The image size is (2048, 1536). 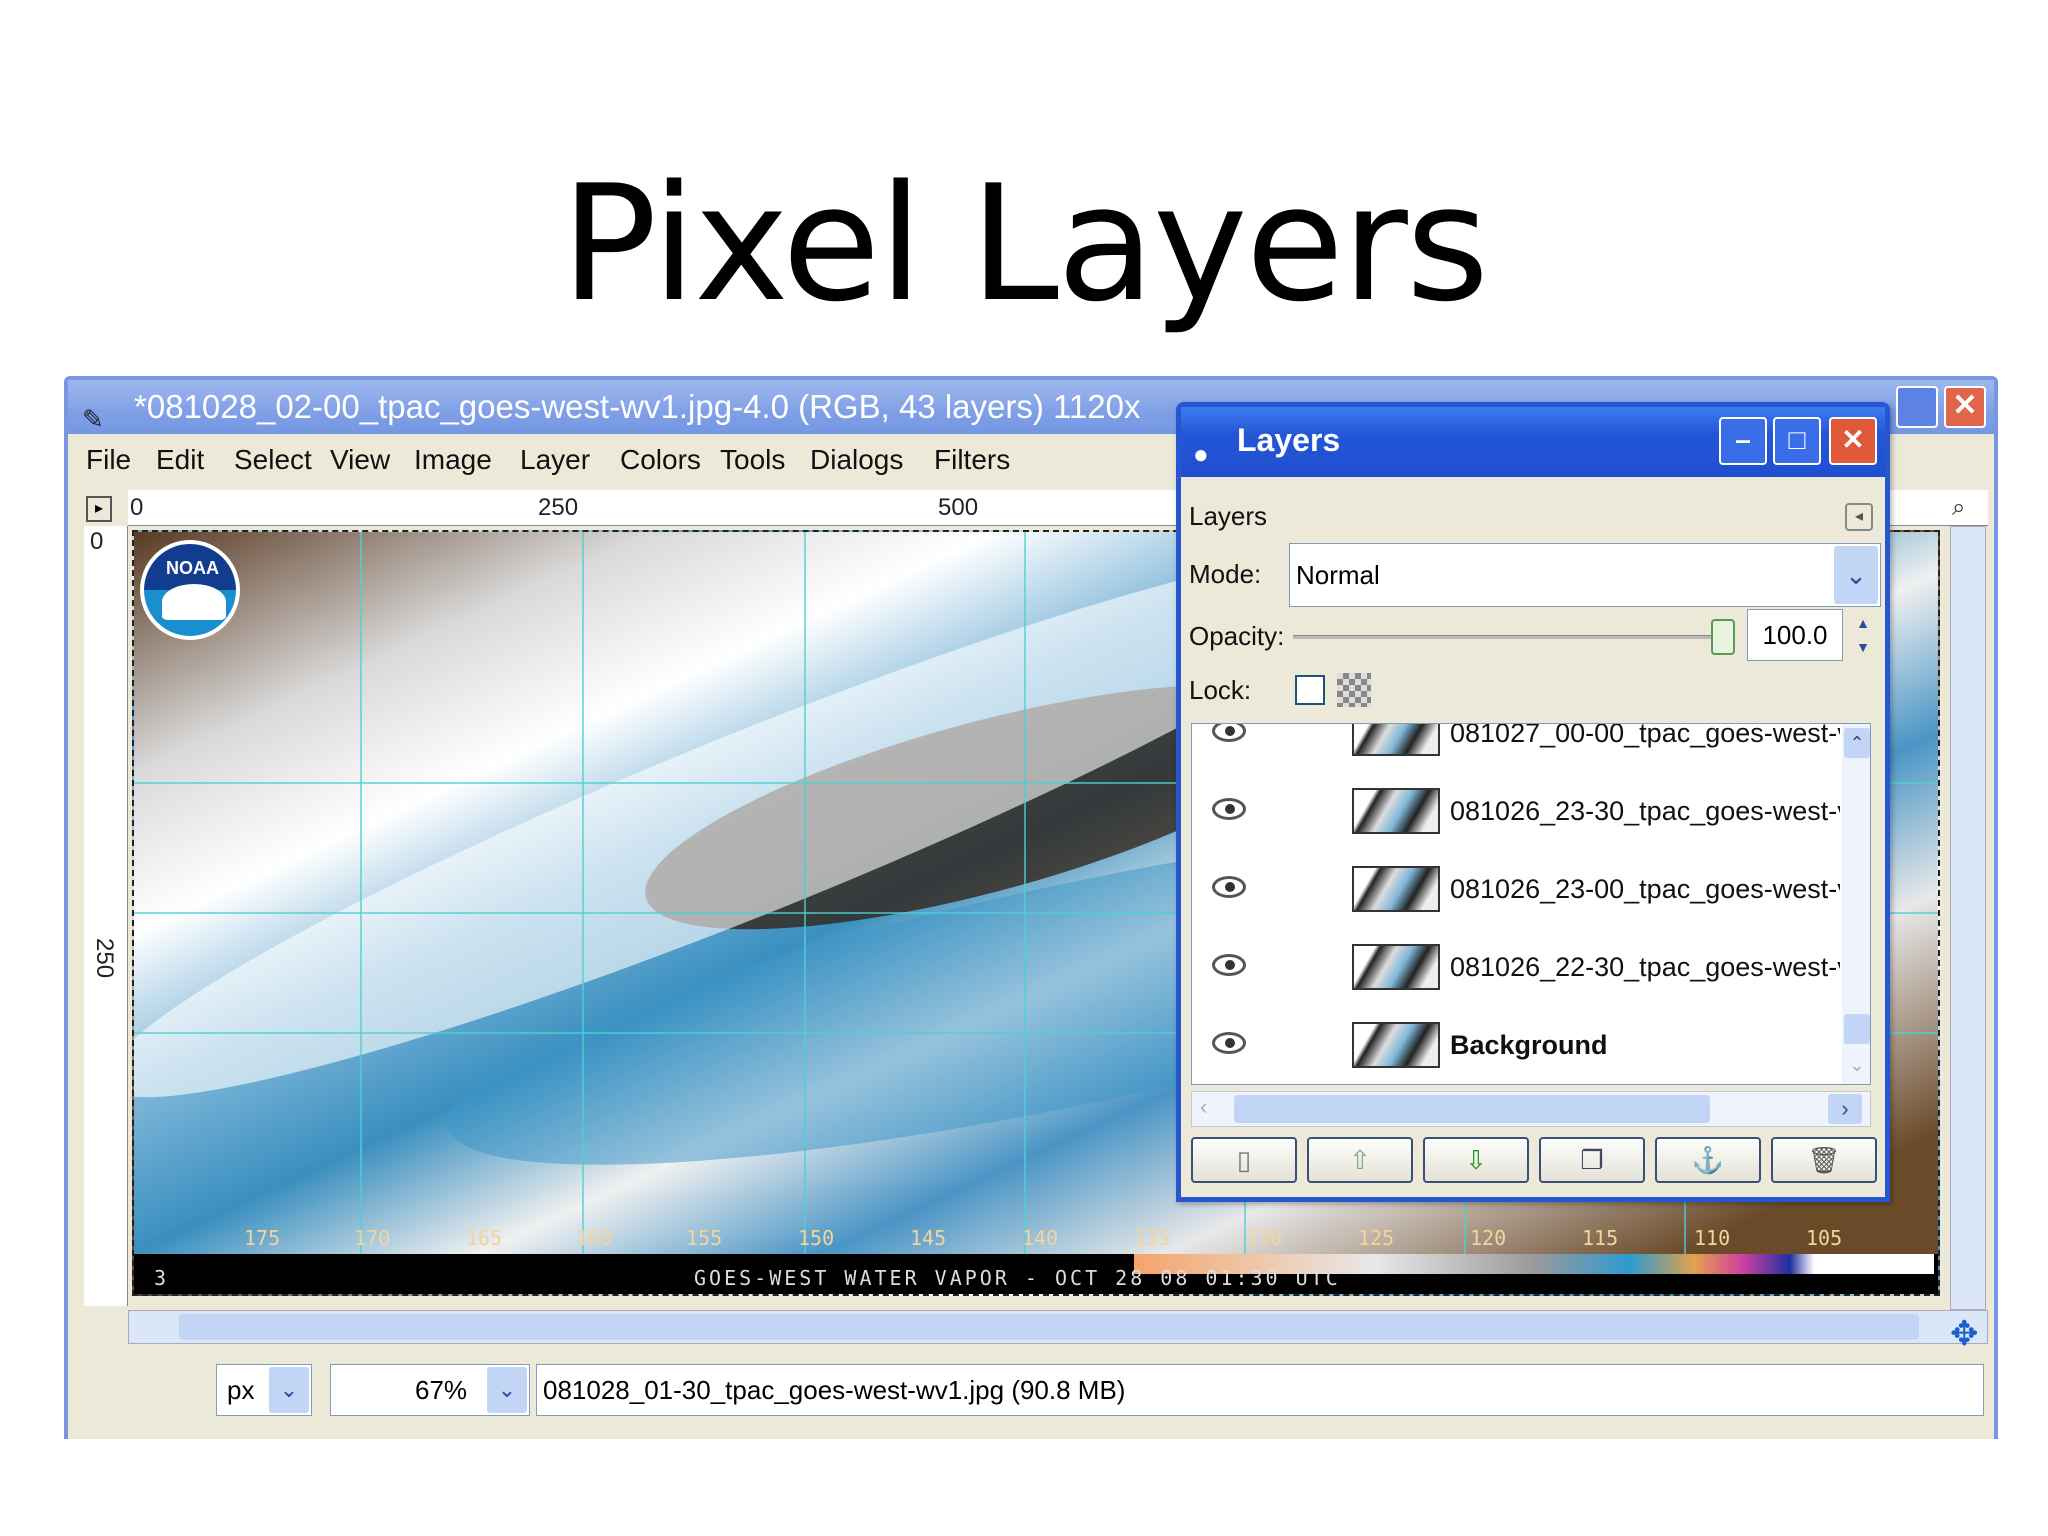 What do you see at coordinates (1289, 440) in the screenshot?
I see `layers-dialog-title: Layers` at bounding box center [1289, 440].